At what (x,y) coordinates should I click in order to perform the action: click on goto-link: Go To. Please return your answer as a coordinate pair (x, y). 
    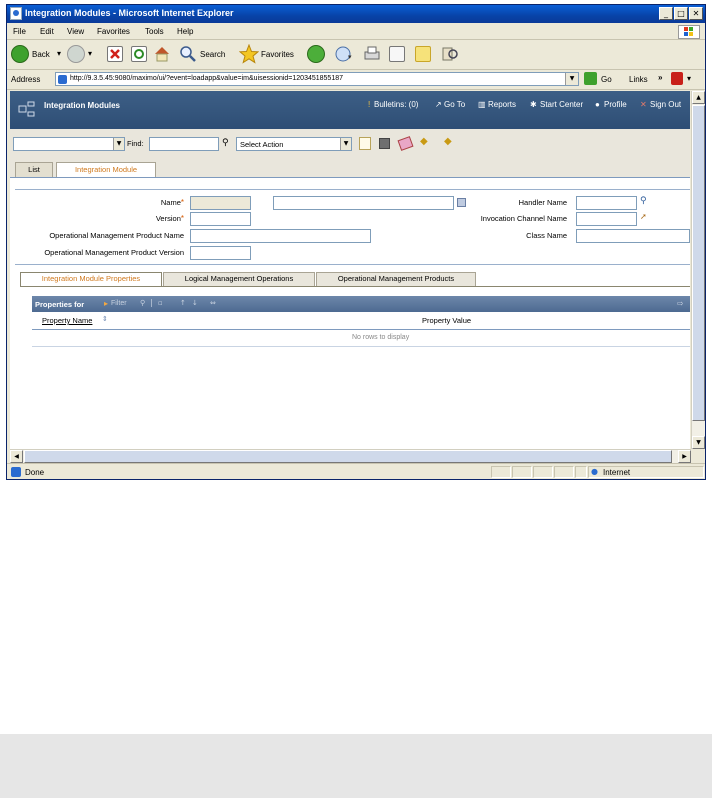
    Looking at the image, I should click on (454, 104).